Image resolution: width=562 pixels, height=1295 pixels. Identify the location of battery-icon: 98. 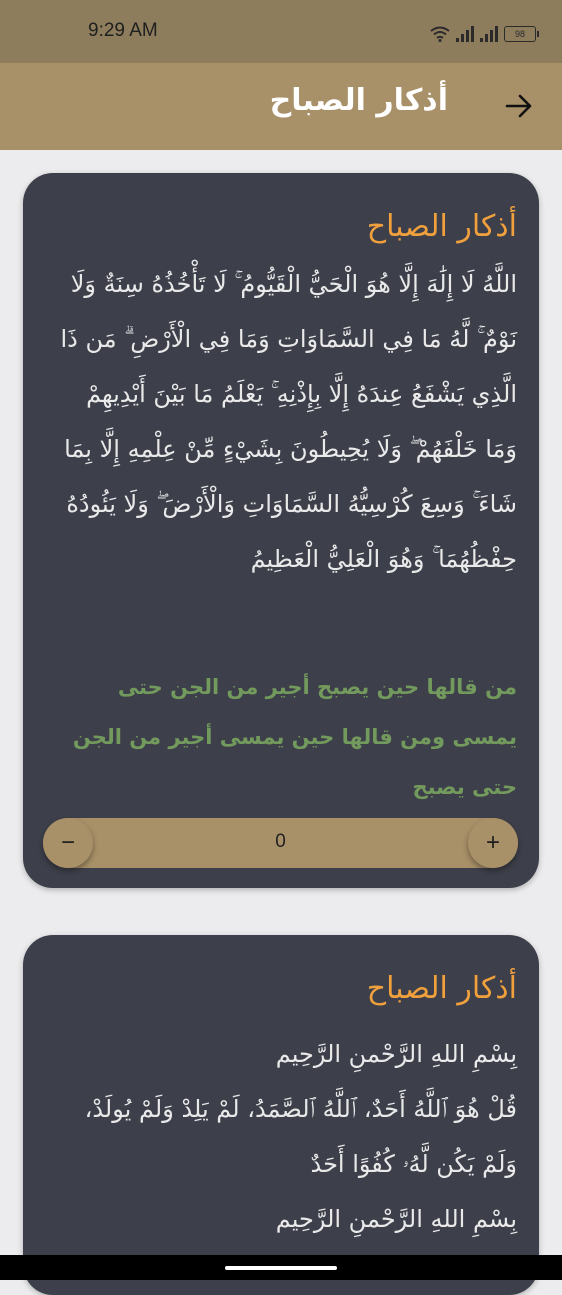
(521, 34).